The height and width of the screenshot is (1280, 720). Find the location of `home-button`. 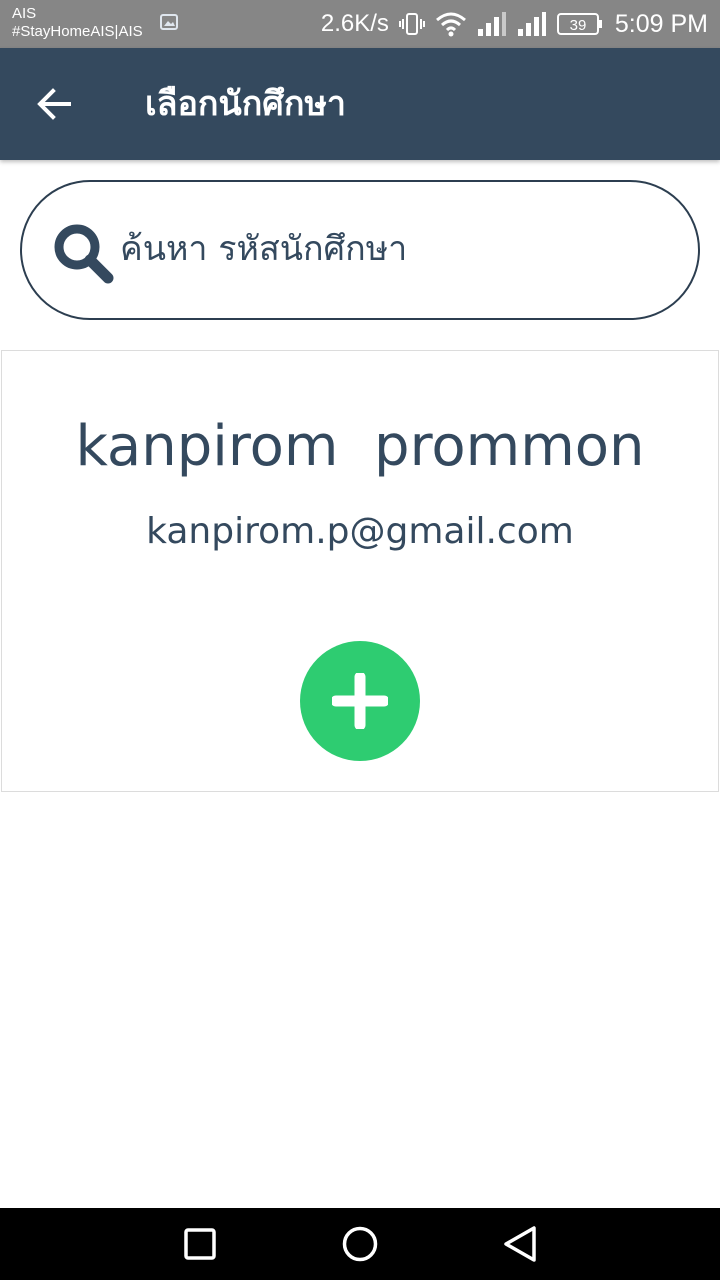

home-button is located at coordinates (360, 1244).